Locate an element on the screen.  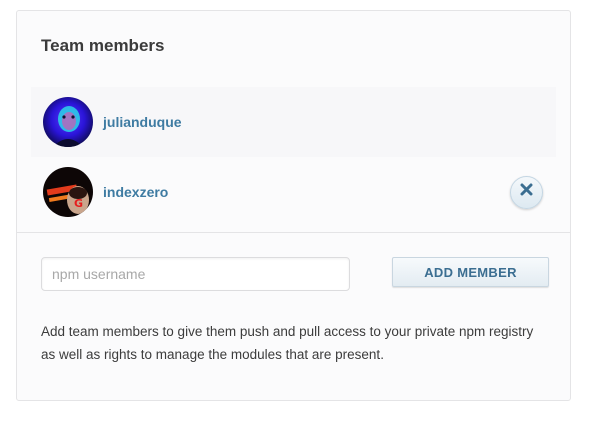
member-row: julianduque is located at coordinates (293, 122).